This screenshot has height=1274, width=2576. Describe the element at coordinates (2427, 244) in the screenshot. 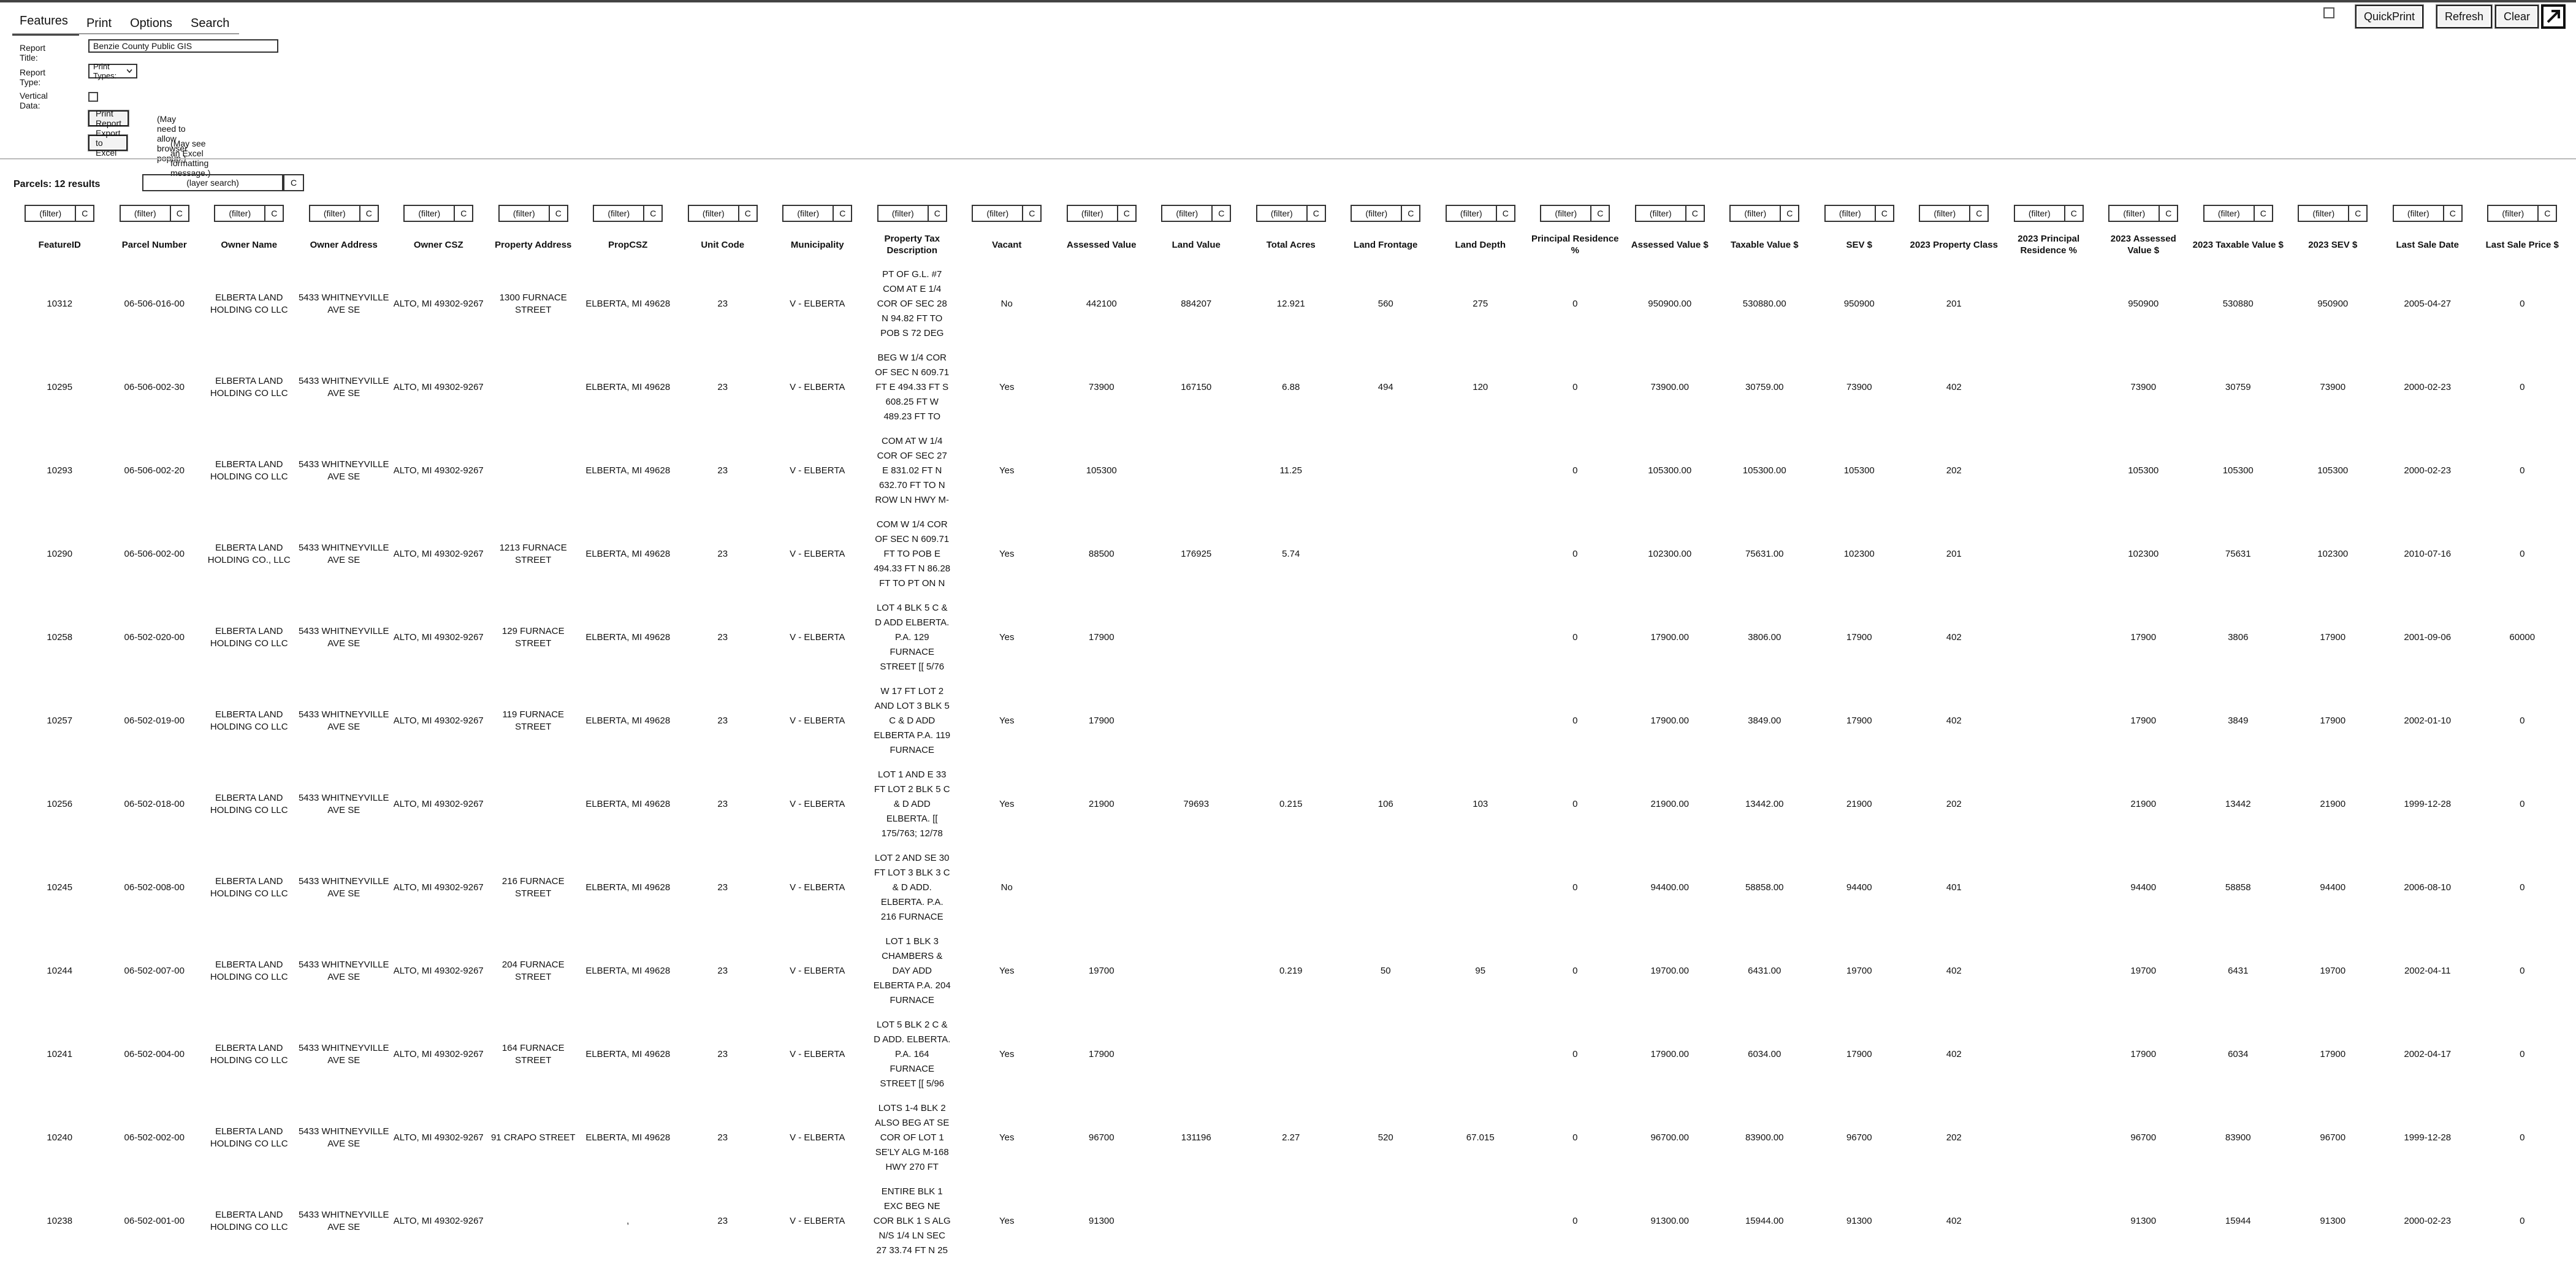

I see `column-header: Last Sale Date` at that location.